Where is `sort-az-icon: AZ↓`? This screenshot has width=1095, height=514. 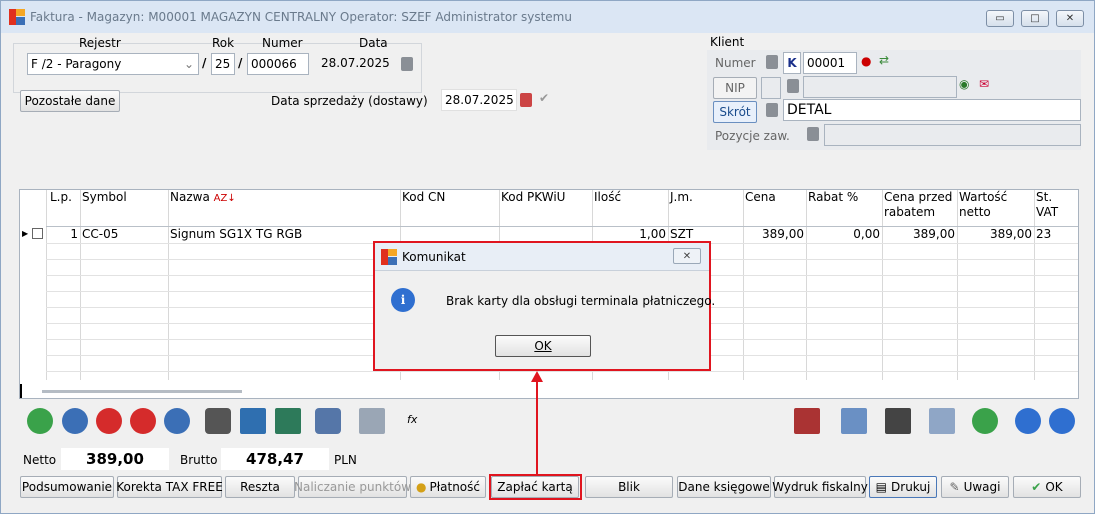 sort-az-icon: AZ↓ is located at coordinates (224, 198).